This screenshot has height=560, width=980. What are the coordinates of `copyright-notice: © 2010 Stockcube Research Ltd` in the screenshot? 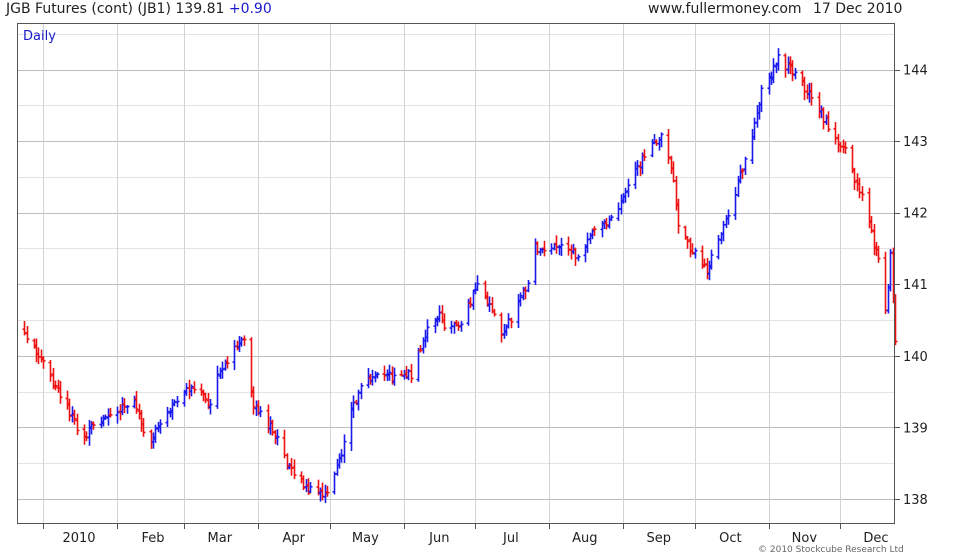 It's located at (831, 550).